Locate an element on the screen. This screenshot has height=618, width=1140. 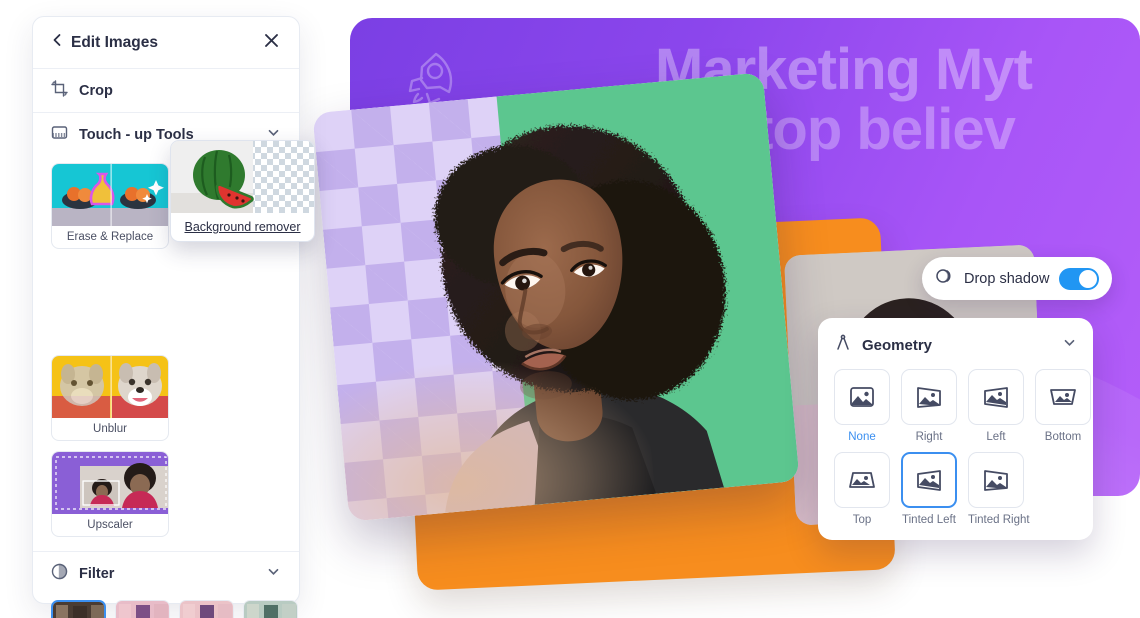
upscaler-thumbnail is located at coordinates (110, 483).